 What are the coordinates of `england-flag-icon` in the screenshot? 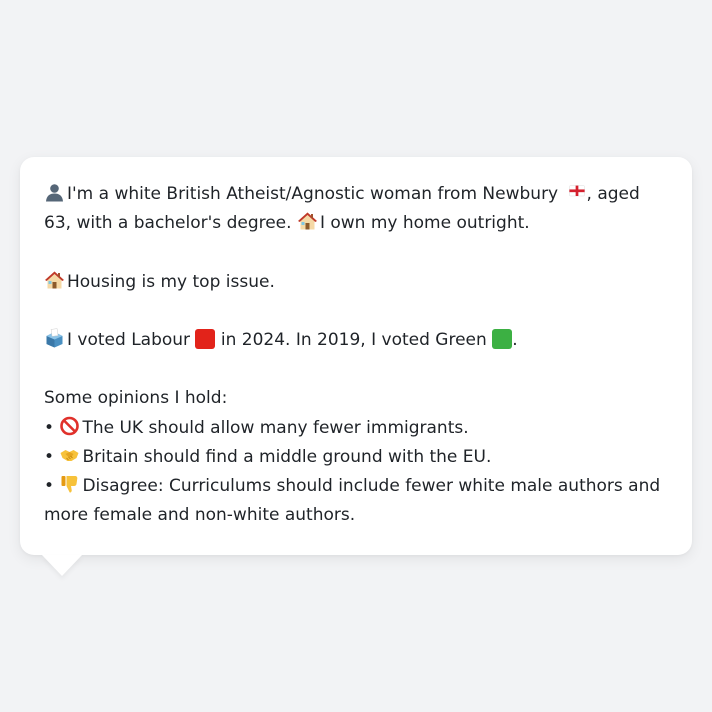 It's located at (576, 191).